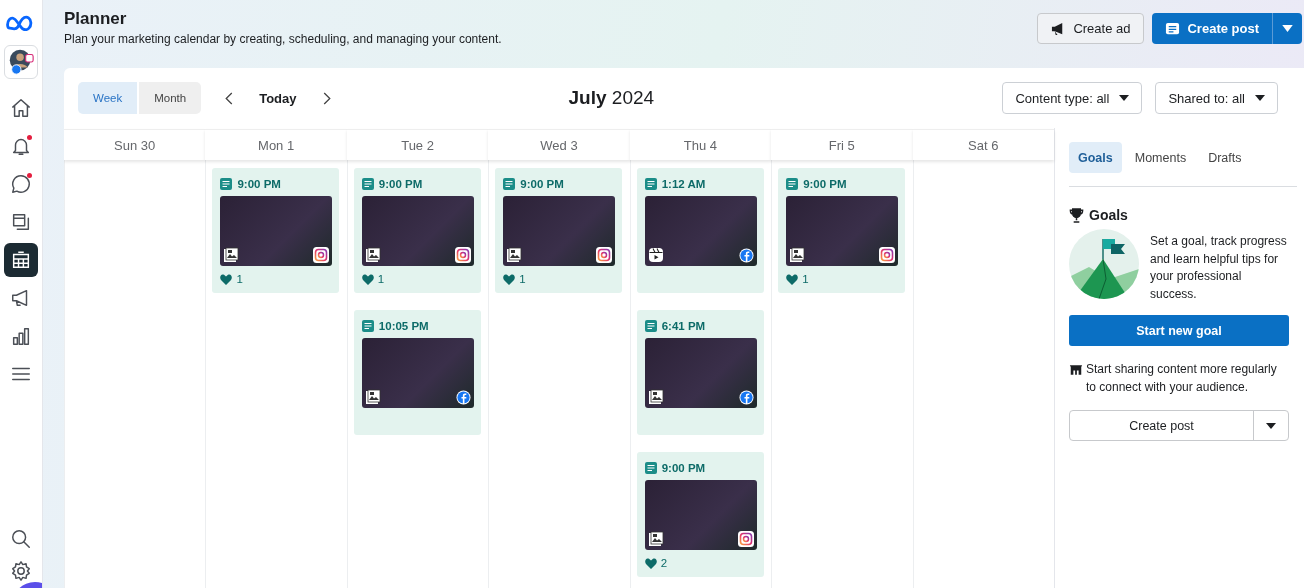 This screenshot has height=588, width=1304. What do you see at coordinates (842, 144) in the screenshot?
I see `day-header: Fri 5` at bounding box center [842, 144].